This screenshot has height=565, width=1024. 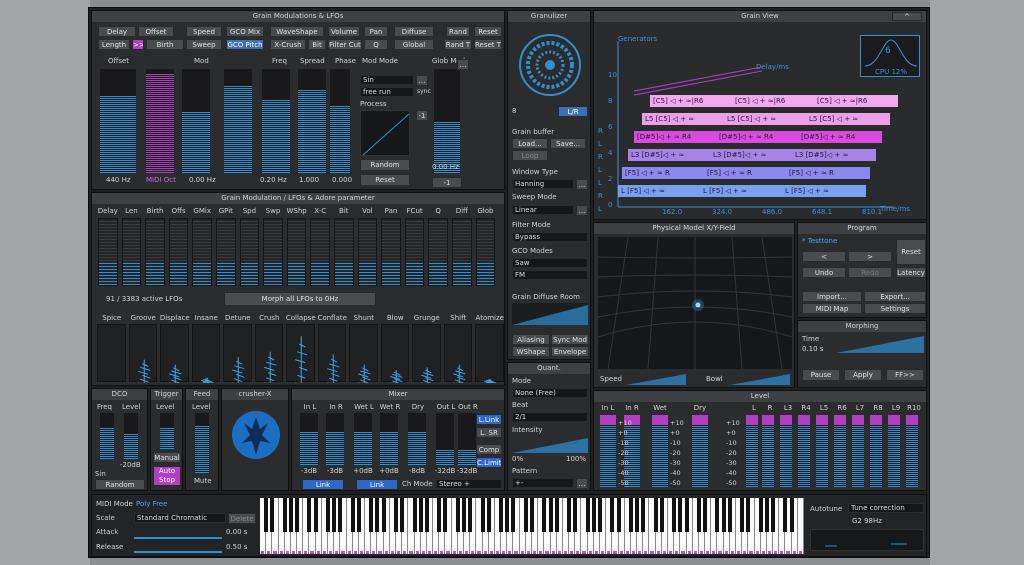 I want to click on piano-keyboard, so click(x=532, y=526).